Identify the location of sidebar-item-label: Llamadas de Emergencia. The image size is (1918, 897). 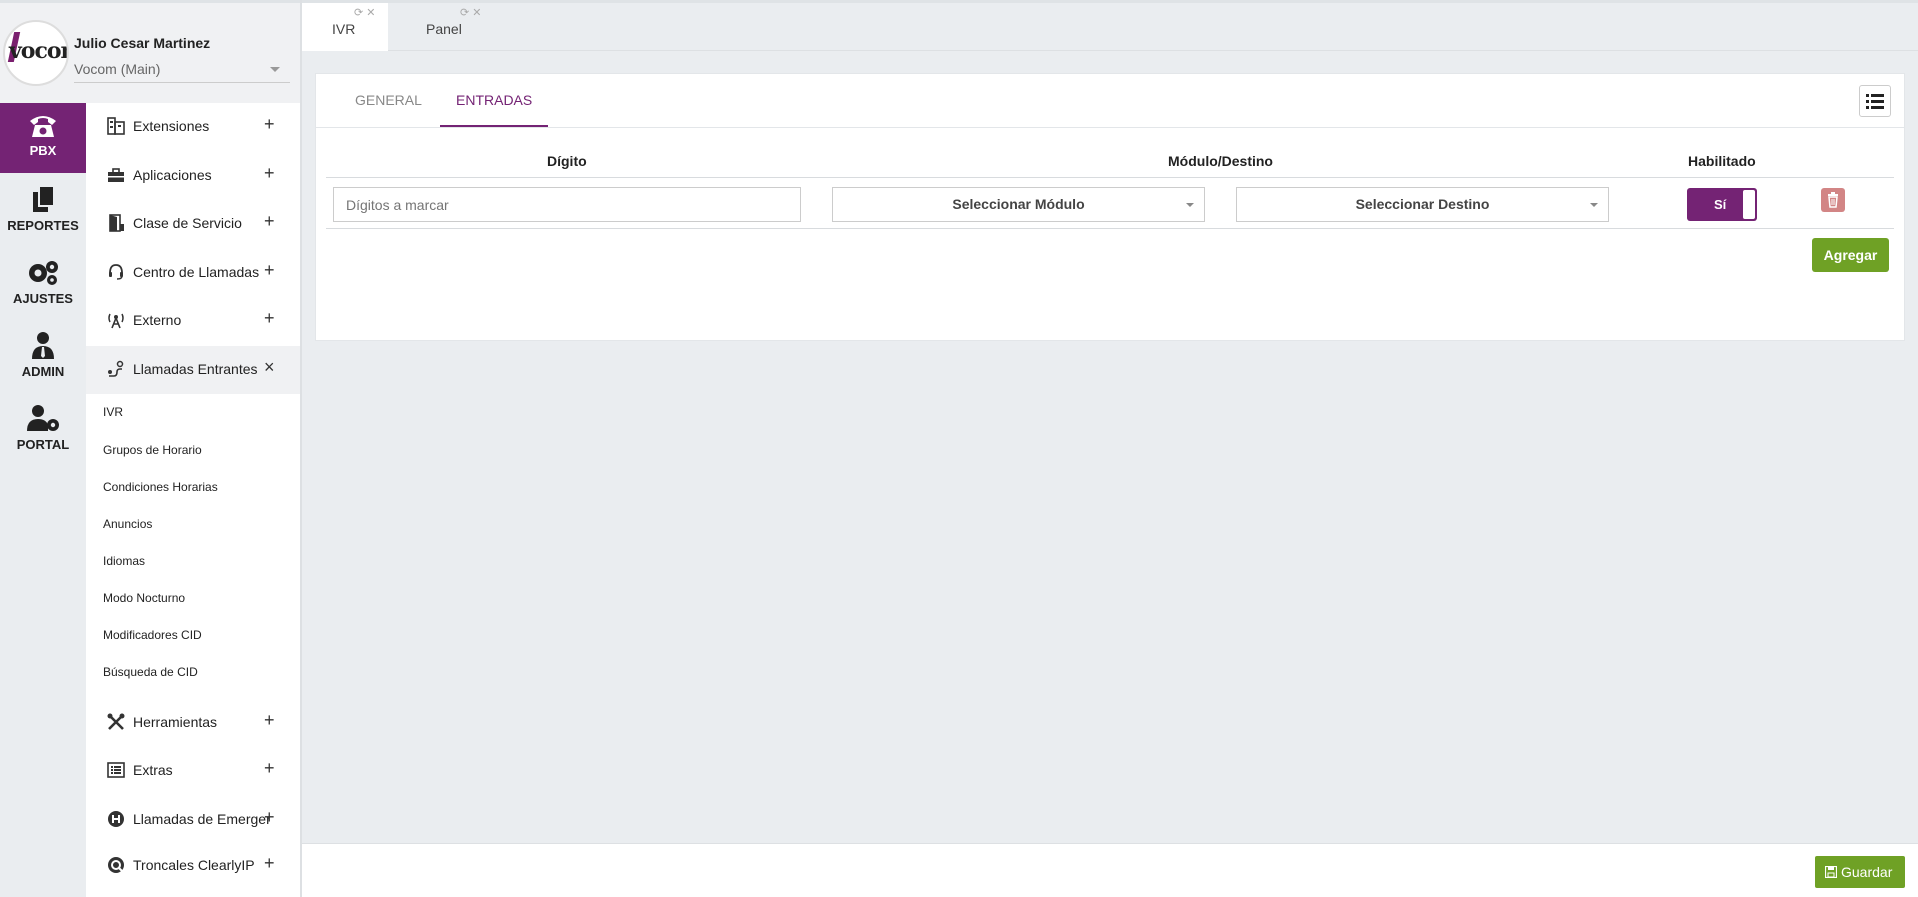
(201, 819).